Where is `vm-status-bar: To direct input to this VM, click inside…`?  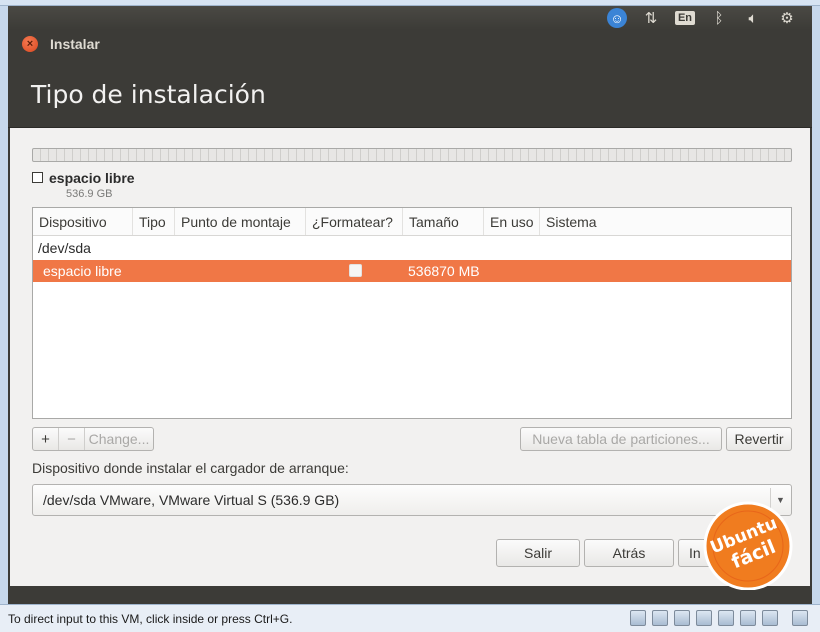 vm-status-bar: To direct input to this VM, click inside… is located at coordinates (410, 618).